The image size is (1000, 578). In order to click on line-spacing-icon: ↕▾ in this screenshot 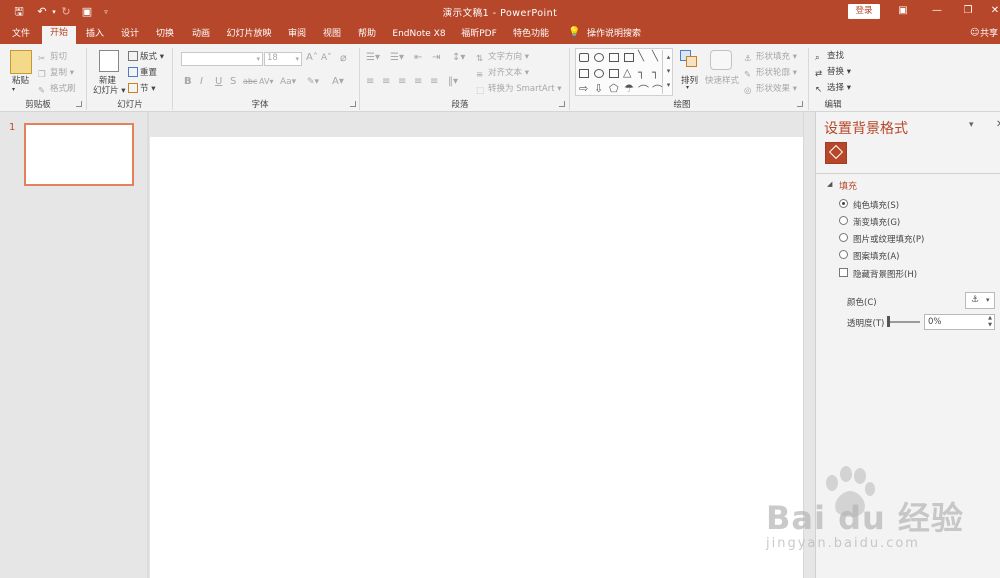, I will do `click(458, 57)`.